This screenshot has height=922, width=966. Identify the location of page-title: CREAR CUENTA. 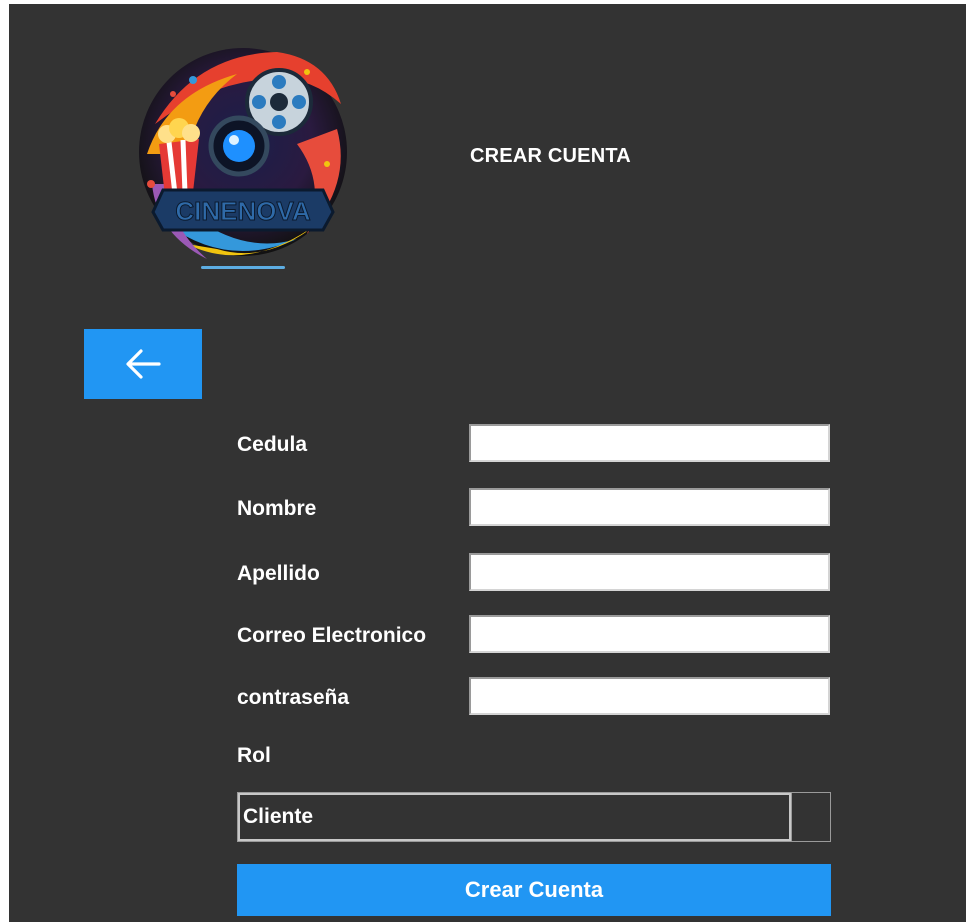
(550, 156).